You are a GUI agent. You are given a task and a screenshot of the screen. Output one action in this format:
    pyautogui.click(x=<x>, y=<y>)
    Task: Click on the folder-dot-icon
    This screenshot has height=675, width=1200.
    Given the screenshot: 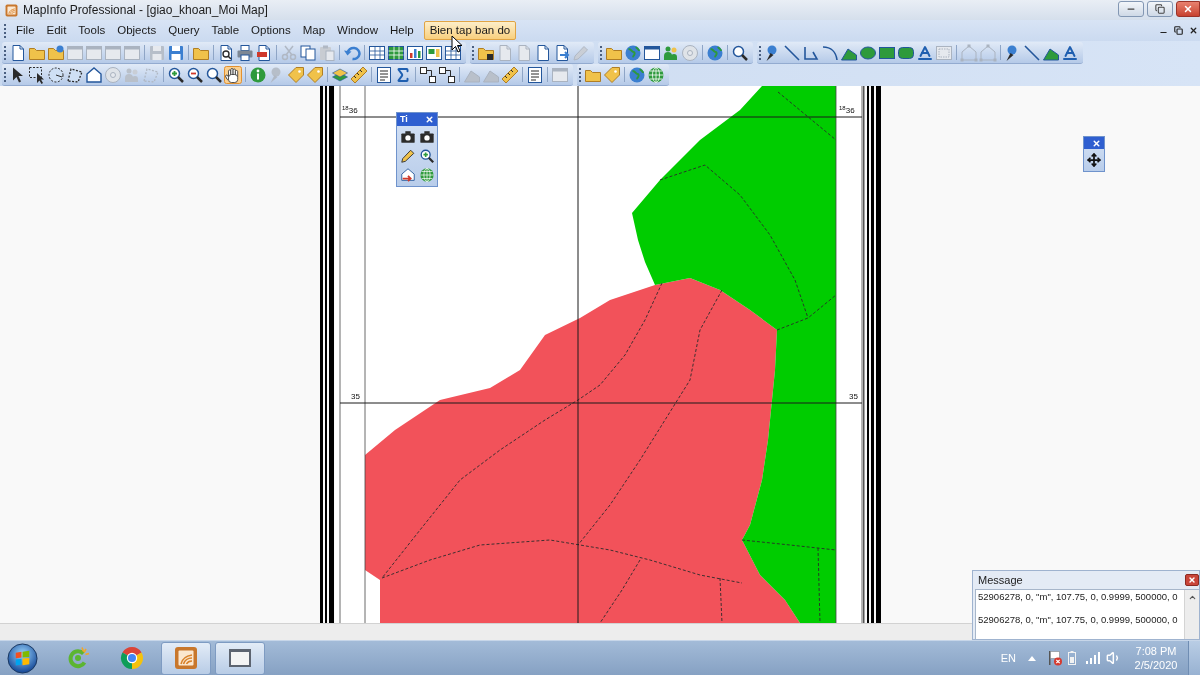 What is the action you would take?
    pyautogui.click(x=56, y=52)
    